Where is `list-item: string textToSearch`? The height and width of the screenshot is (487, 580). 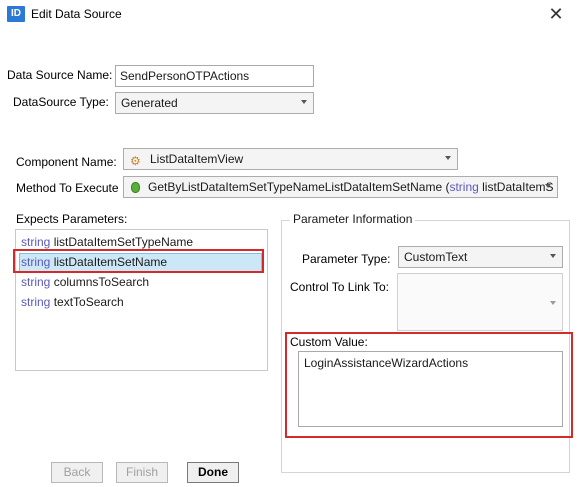
list-item: string textToSearch is located at coordinates (72, 302).